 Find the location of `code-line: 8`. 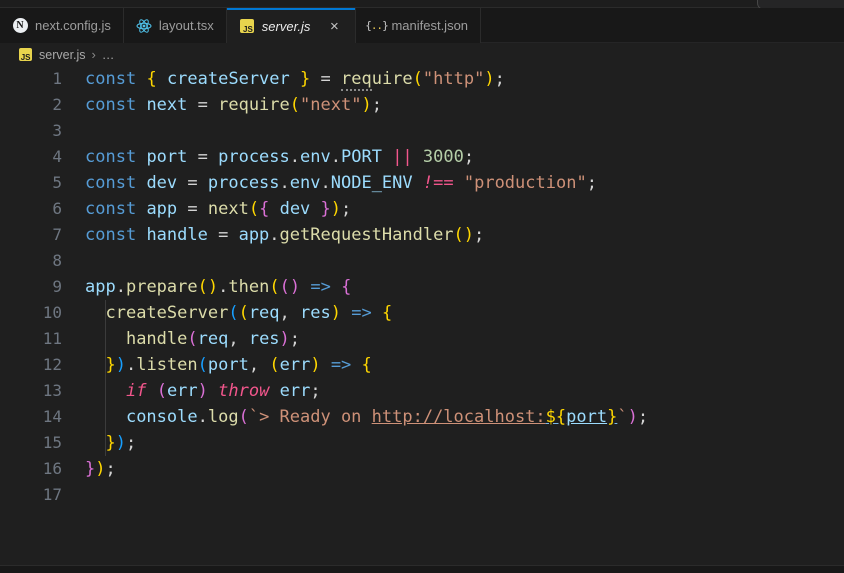

code-line: 8 is located at coordinates (422, 261).